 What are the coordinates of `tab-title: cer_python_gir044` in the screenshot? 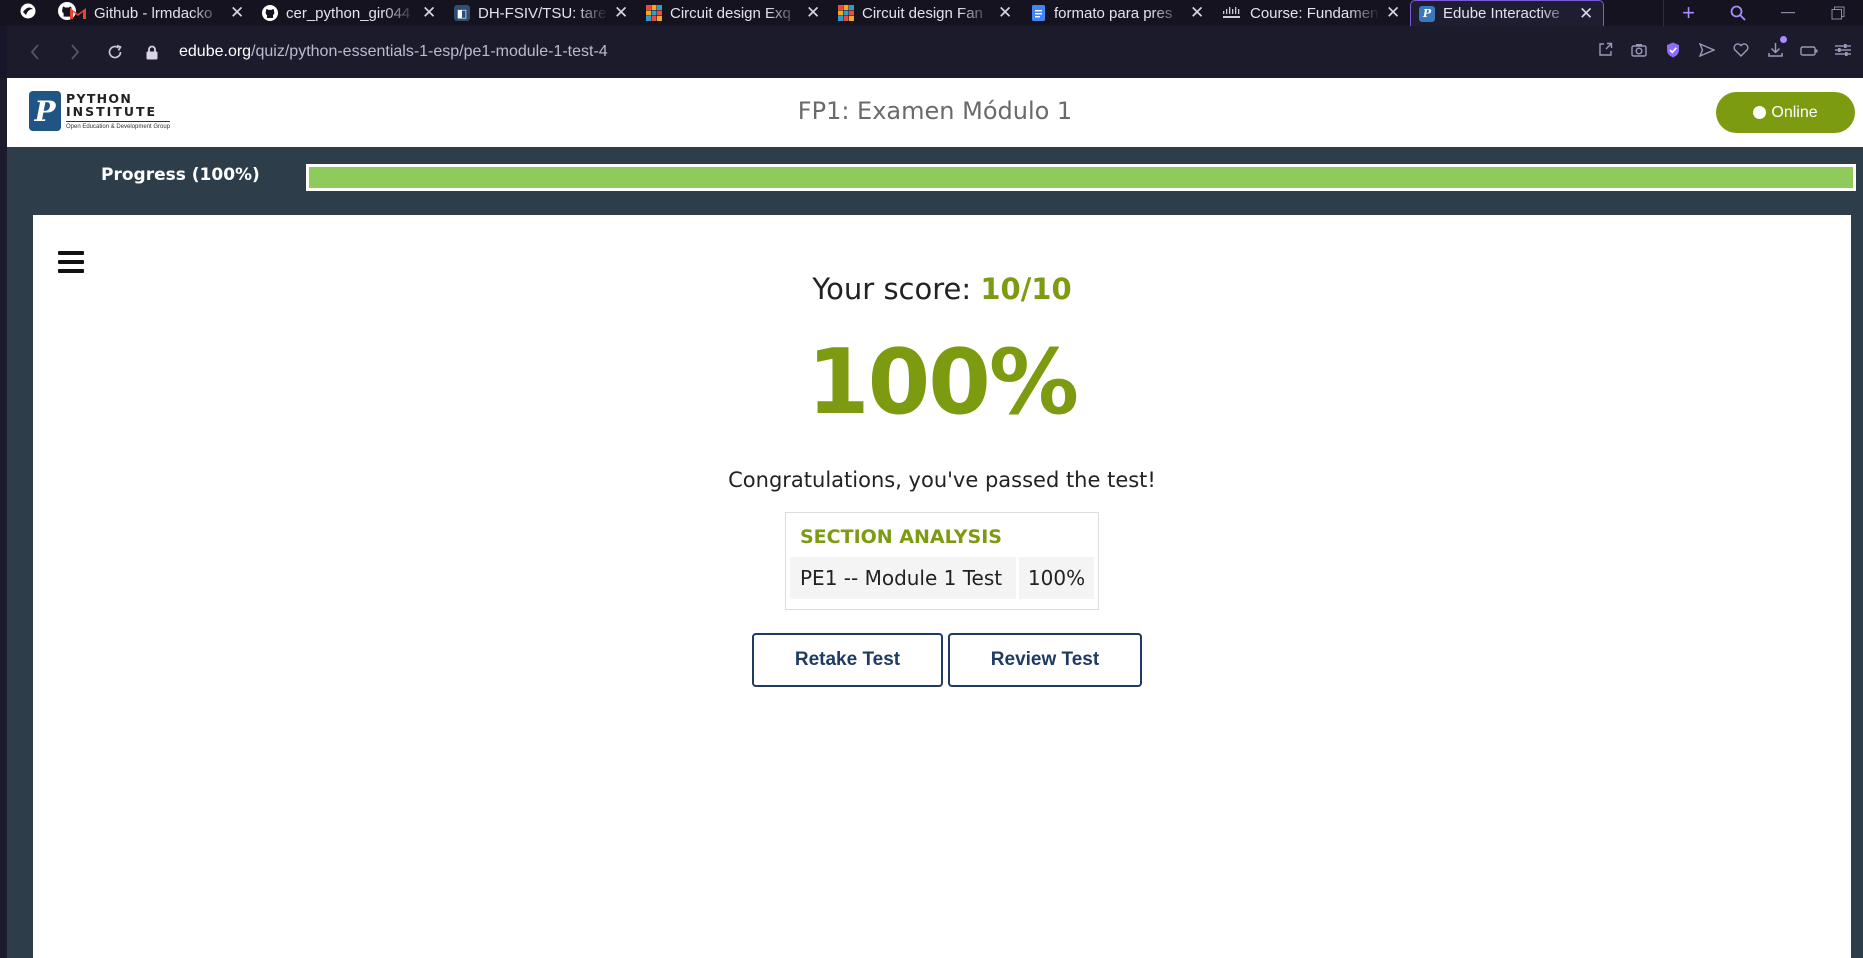 It's located at (348, 13).